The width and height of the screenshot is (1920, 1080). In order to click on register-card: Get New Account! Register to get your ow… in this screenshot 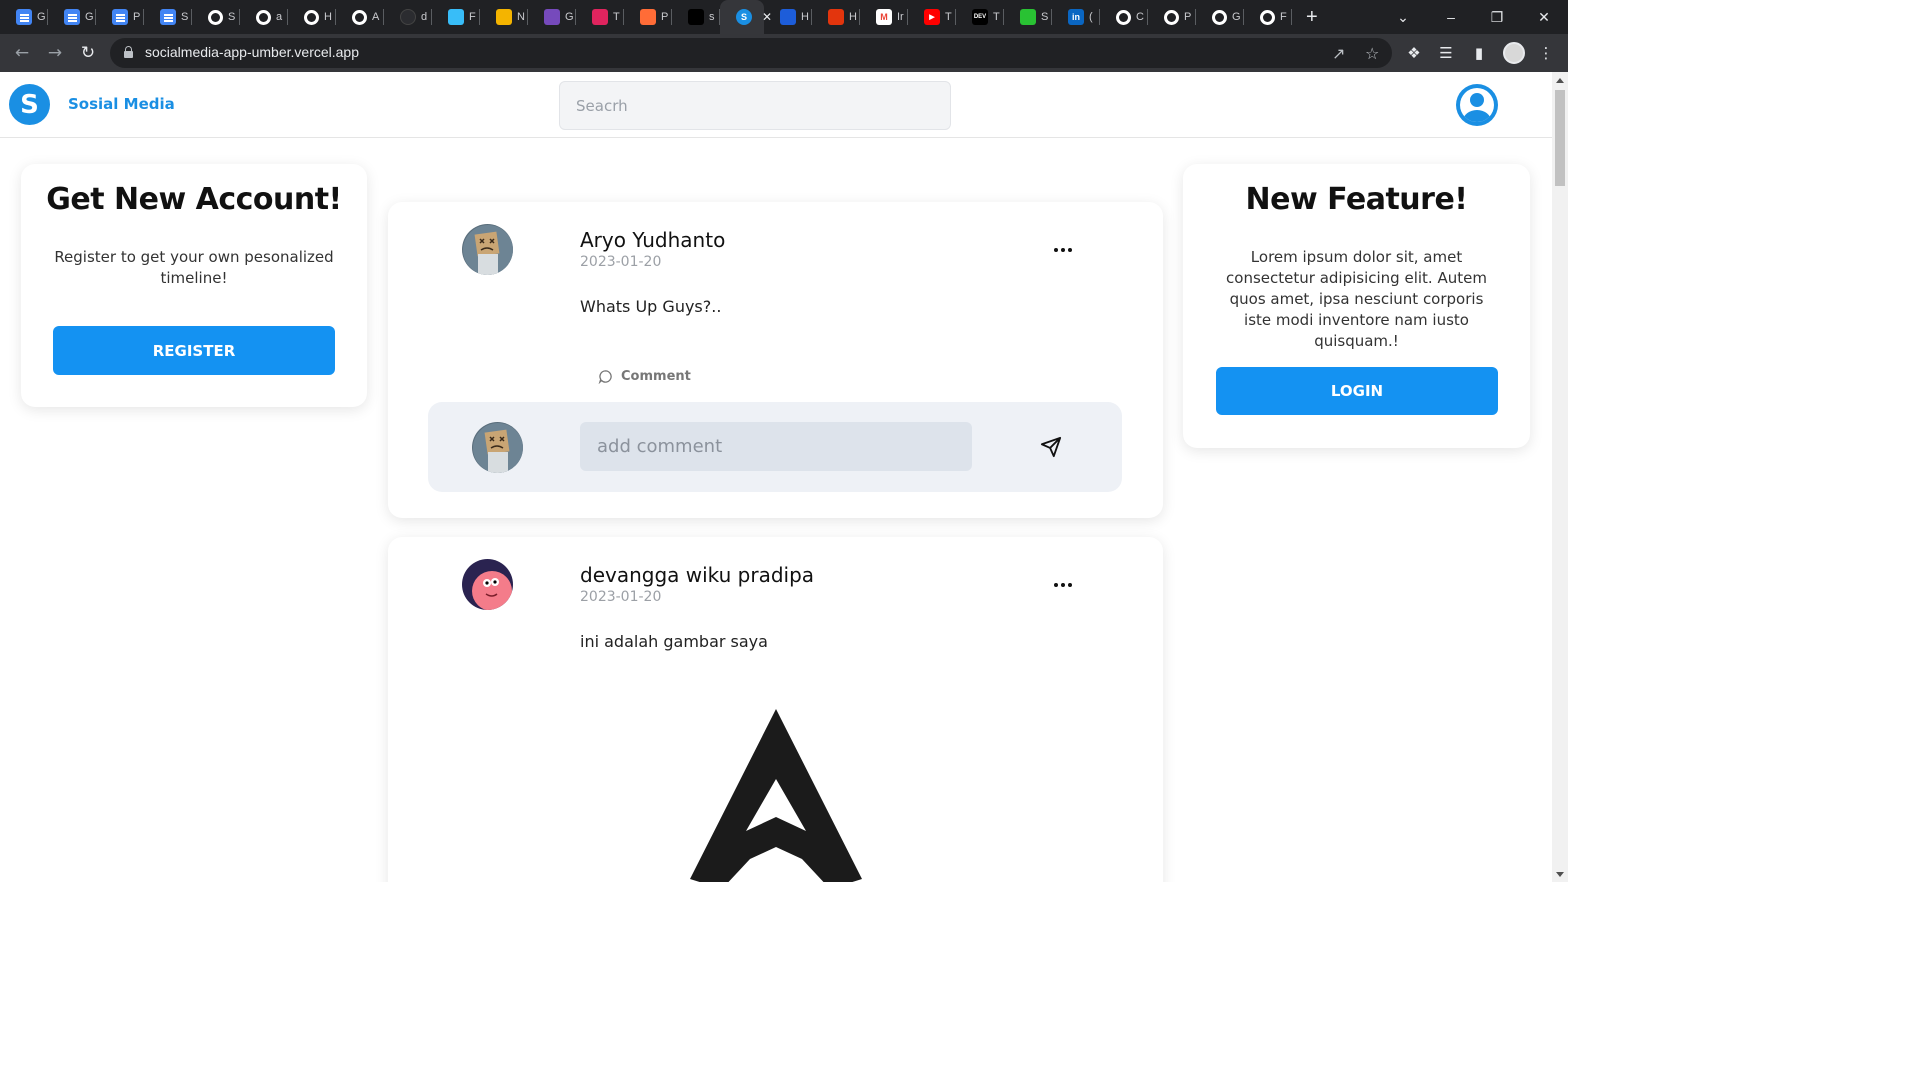, I will do `click(194, 285)`.